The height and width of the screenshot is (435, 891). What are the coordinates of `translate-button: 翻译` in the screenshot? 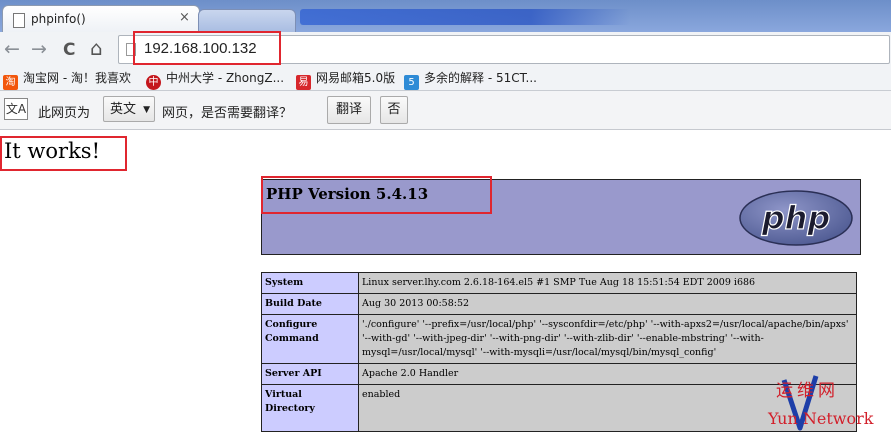 It's located at (349, 110).